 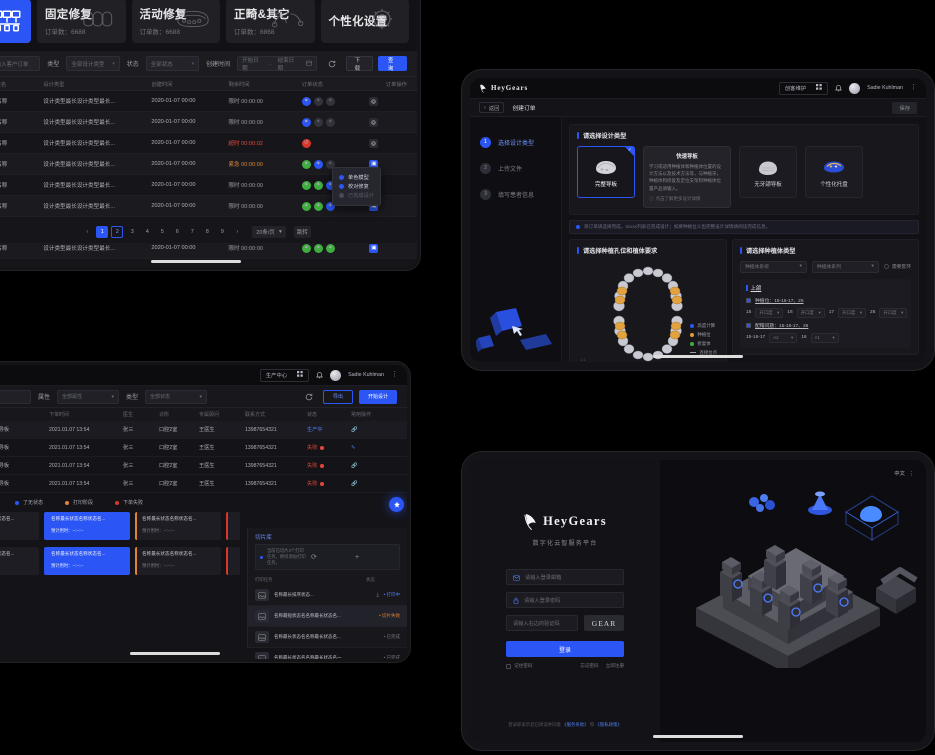 I want to click on gantt-card, so click(x=233, y=561).